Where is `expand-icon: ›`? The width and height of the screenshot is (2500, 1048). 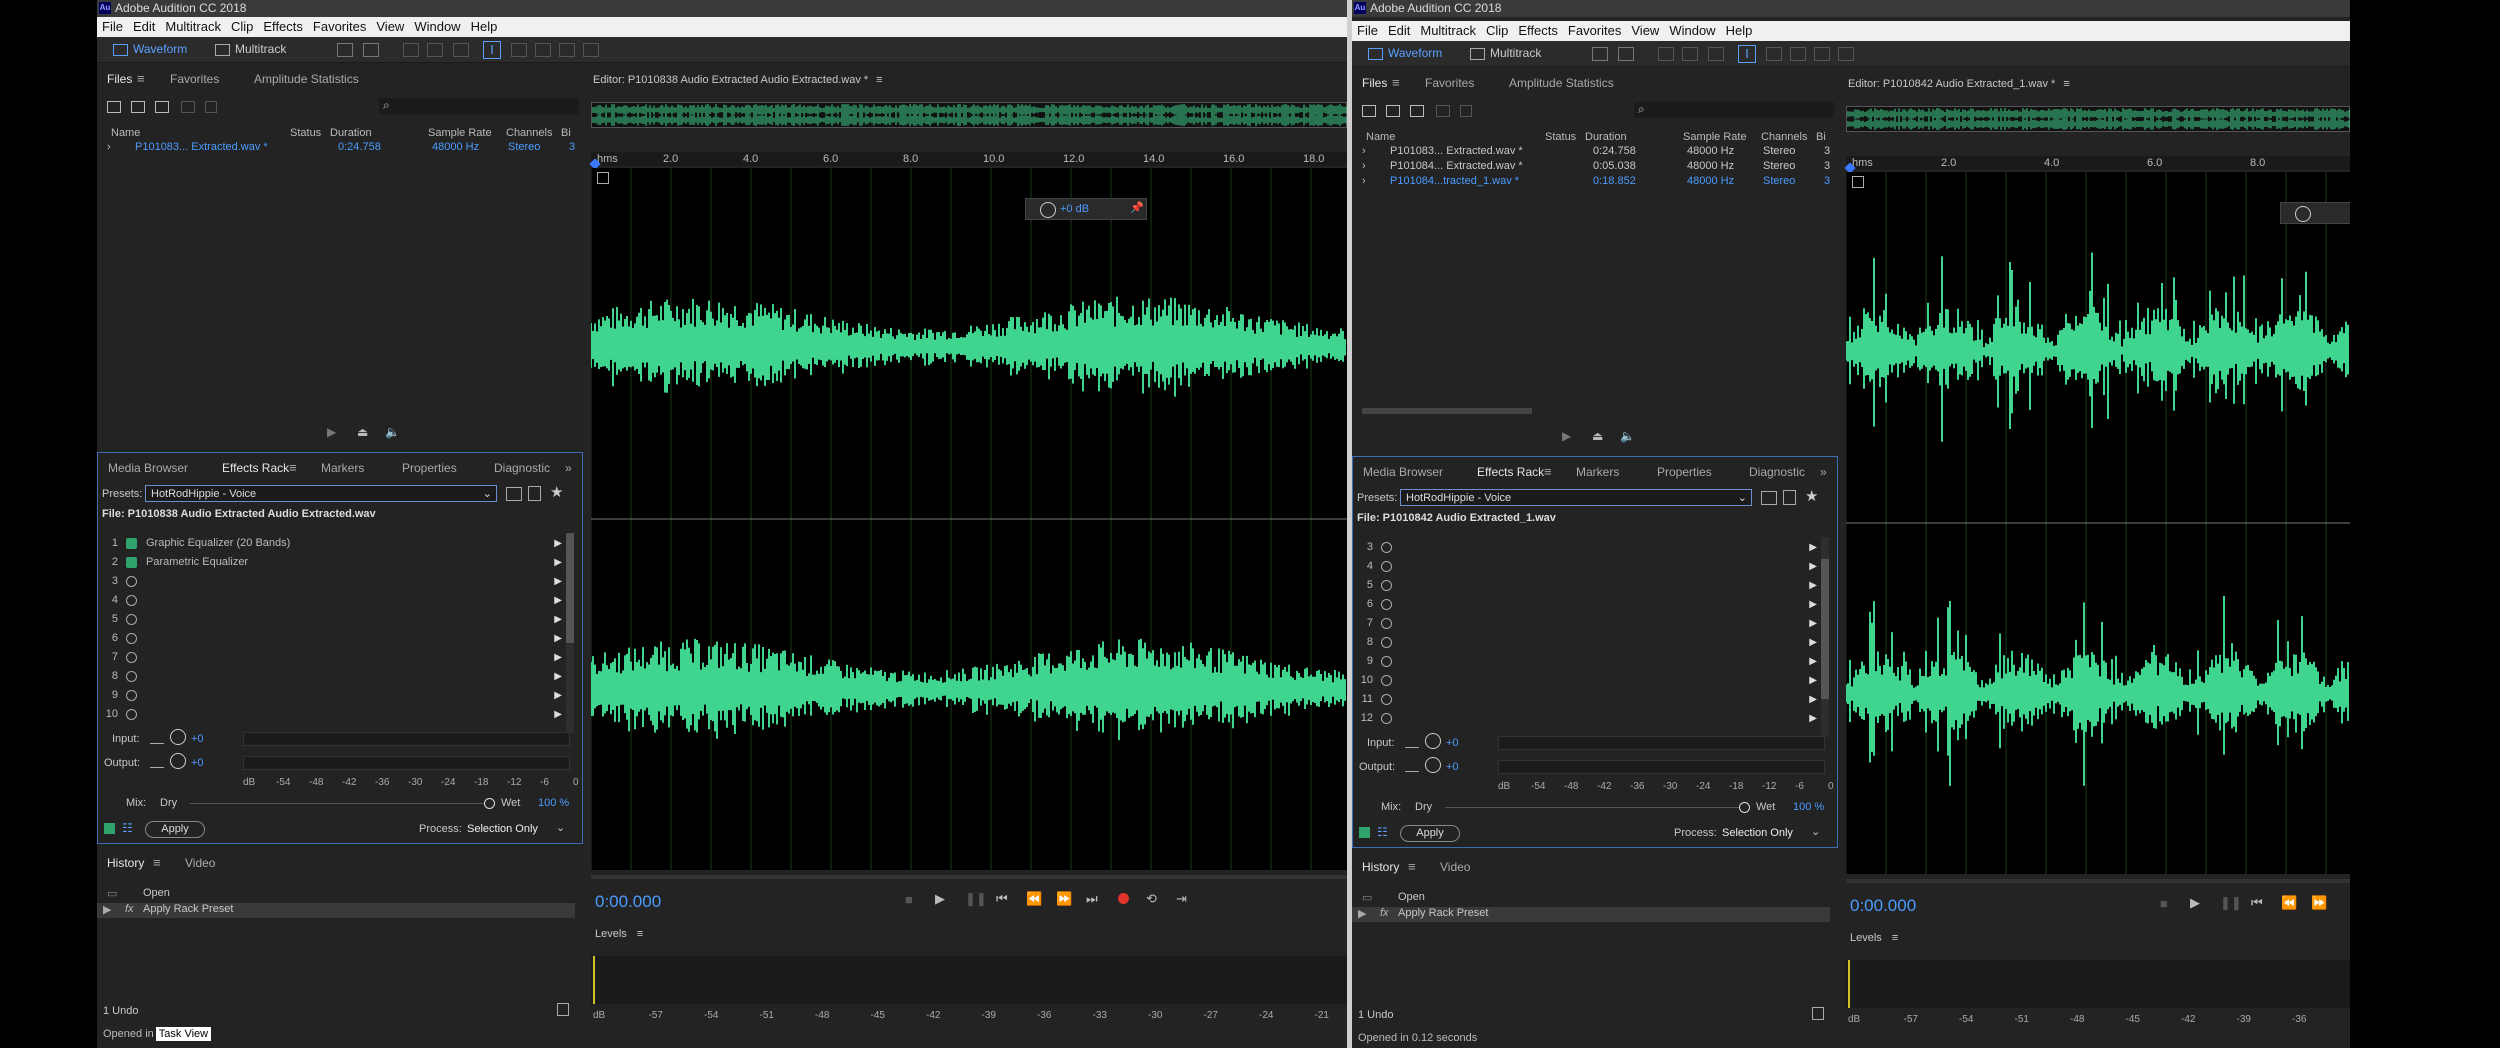
expand-icon: › is located at coordinates (1364, 181).